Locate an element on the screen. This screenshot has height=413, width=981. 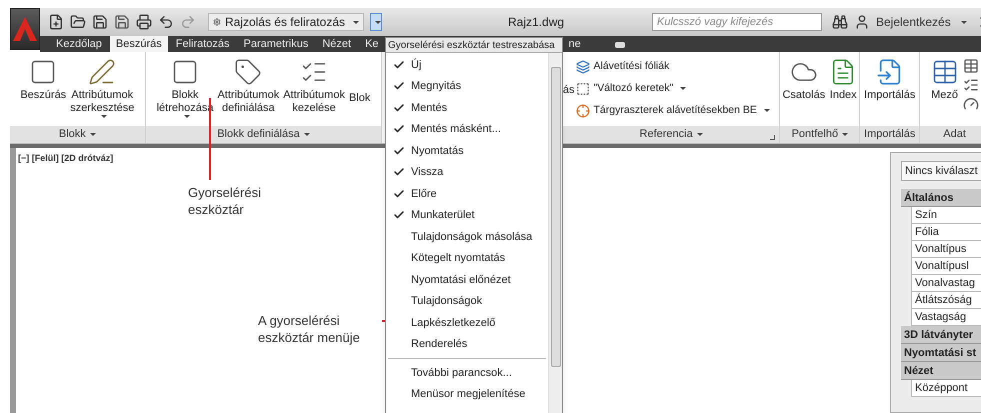
panel-title: Importálás is located at coordinates (890, 134).